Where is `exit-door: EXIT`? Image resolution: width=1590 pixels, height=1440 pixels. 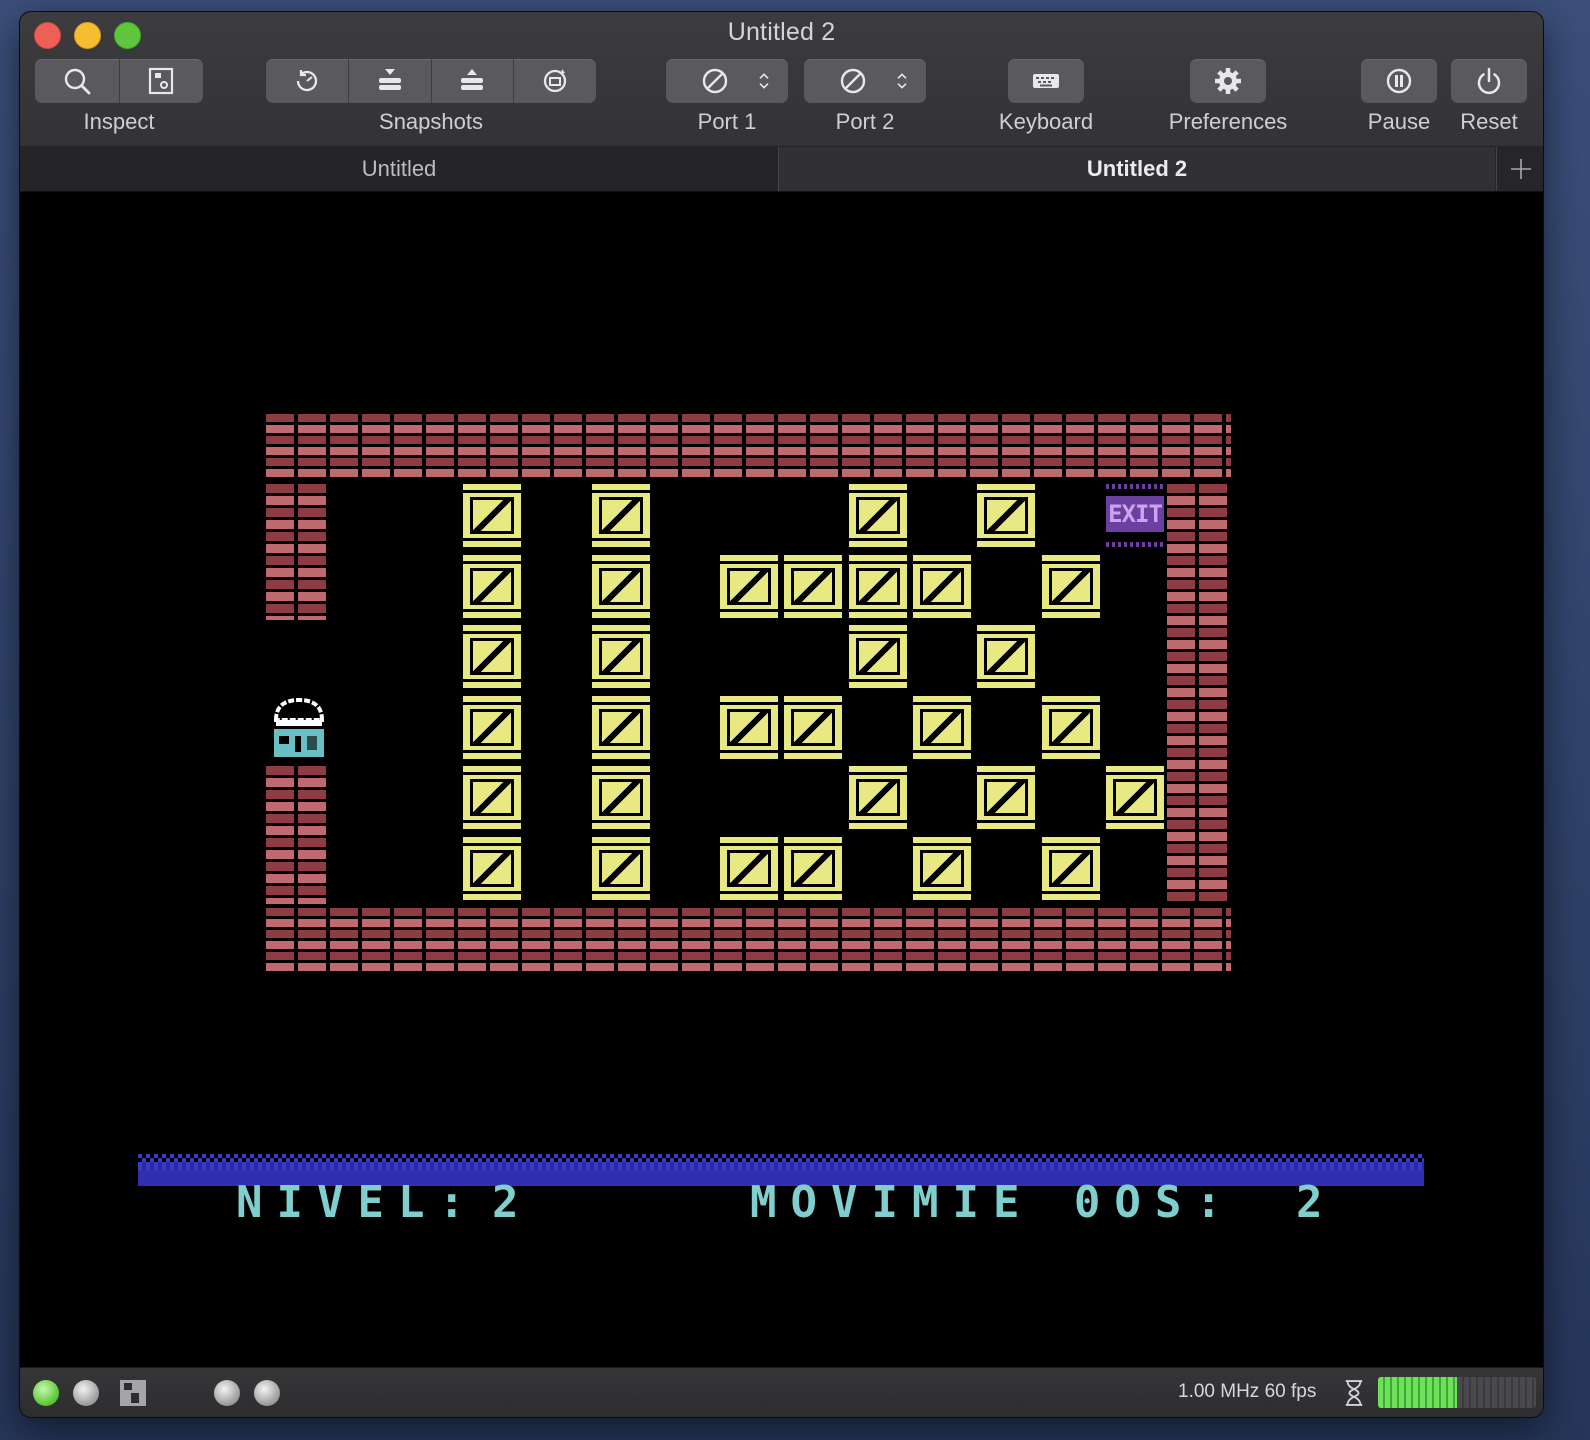 exit-door: EXIT is located at coordinates (1135, 515).